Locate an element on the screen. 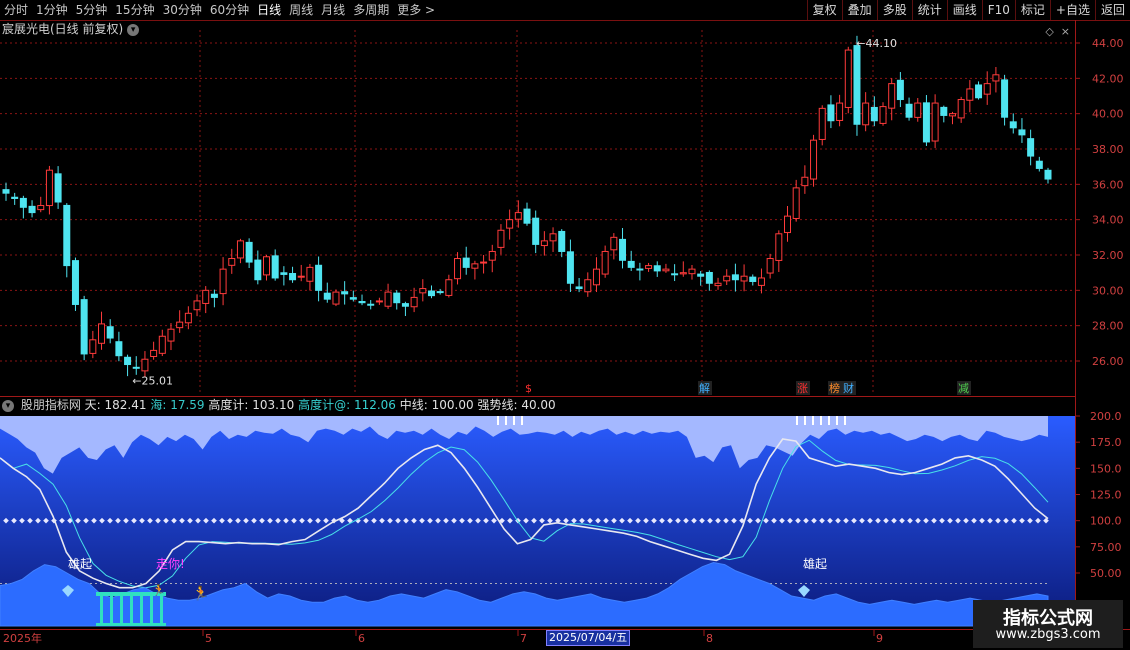 The height and width of the screenshot is (650, 1130). bang-marker: 榜 is located at coordinates (834, 388).